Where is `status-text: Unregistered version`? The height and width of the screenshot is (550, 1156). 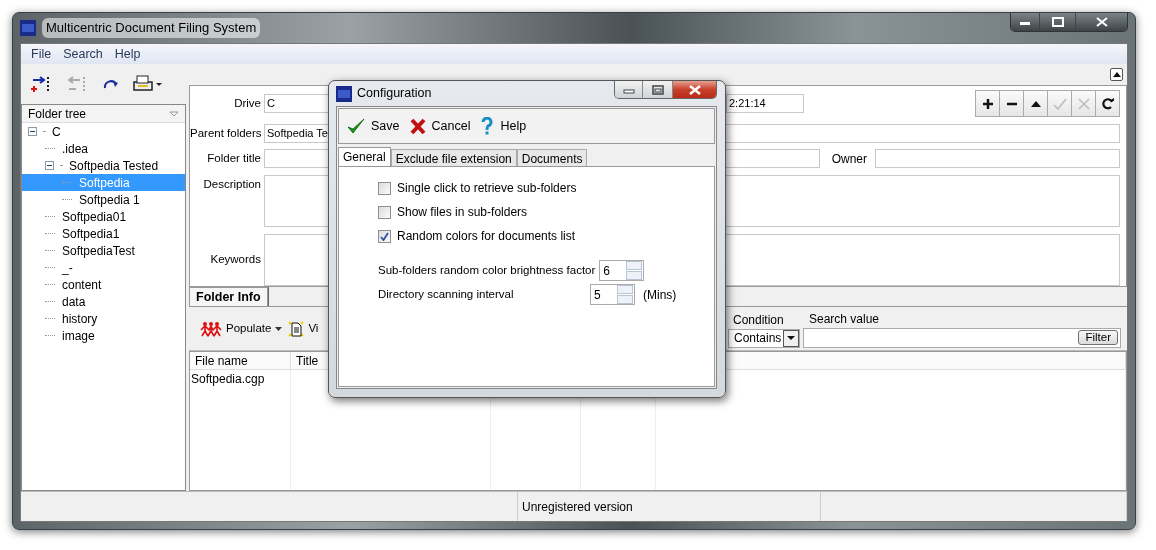 status-text: Unregistered version is located at coordinates (577, 507).